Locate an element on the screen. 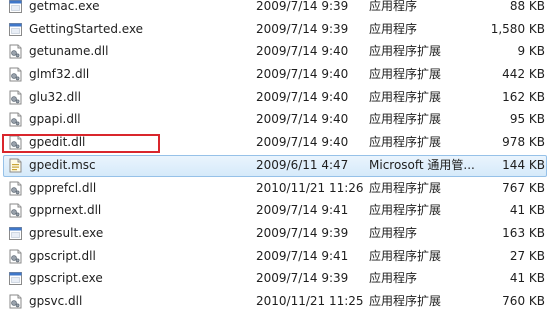 The width and height of the screenshot is (550, 317). file-row: glu32.dll 2009/7/14 9:40 应用程序扩展 162 KB is located at coordinates (275, 97).